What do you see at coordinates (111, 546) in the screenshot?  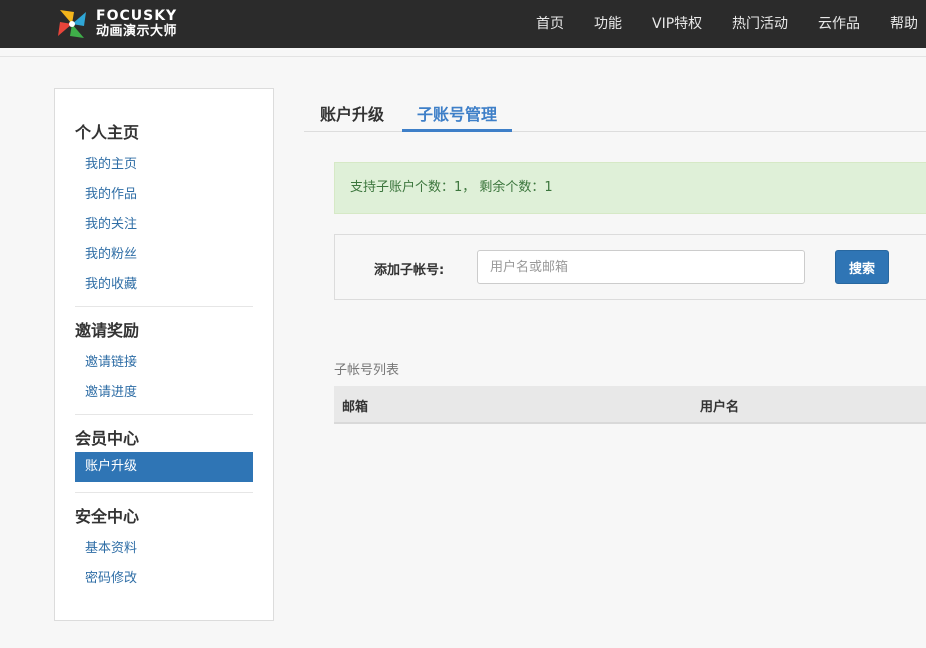 I see `sidebar-item-basic-info: 基本资料` at bounding box center [111, 546].